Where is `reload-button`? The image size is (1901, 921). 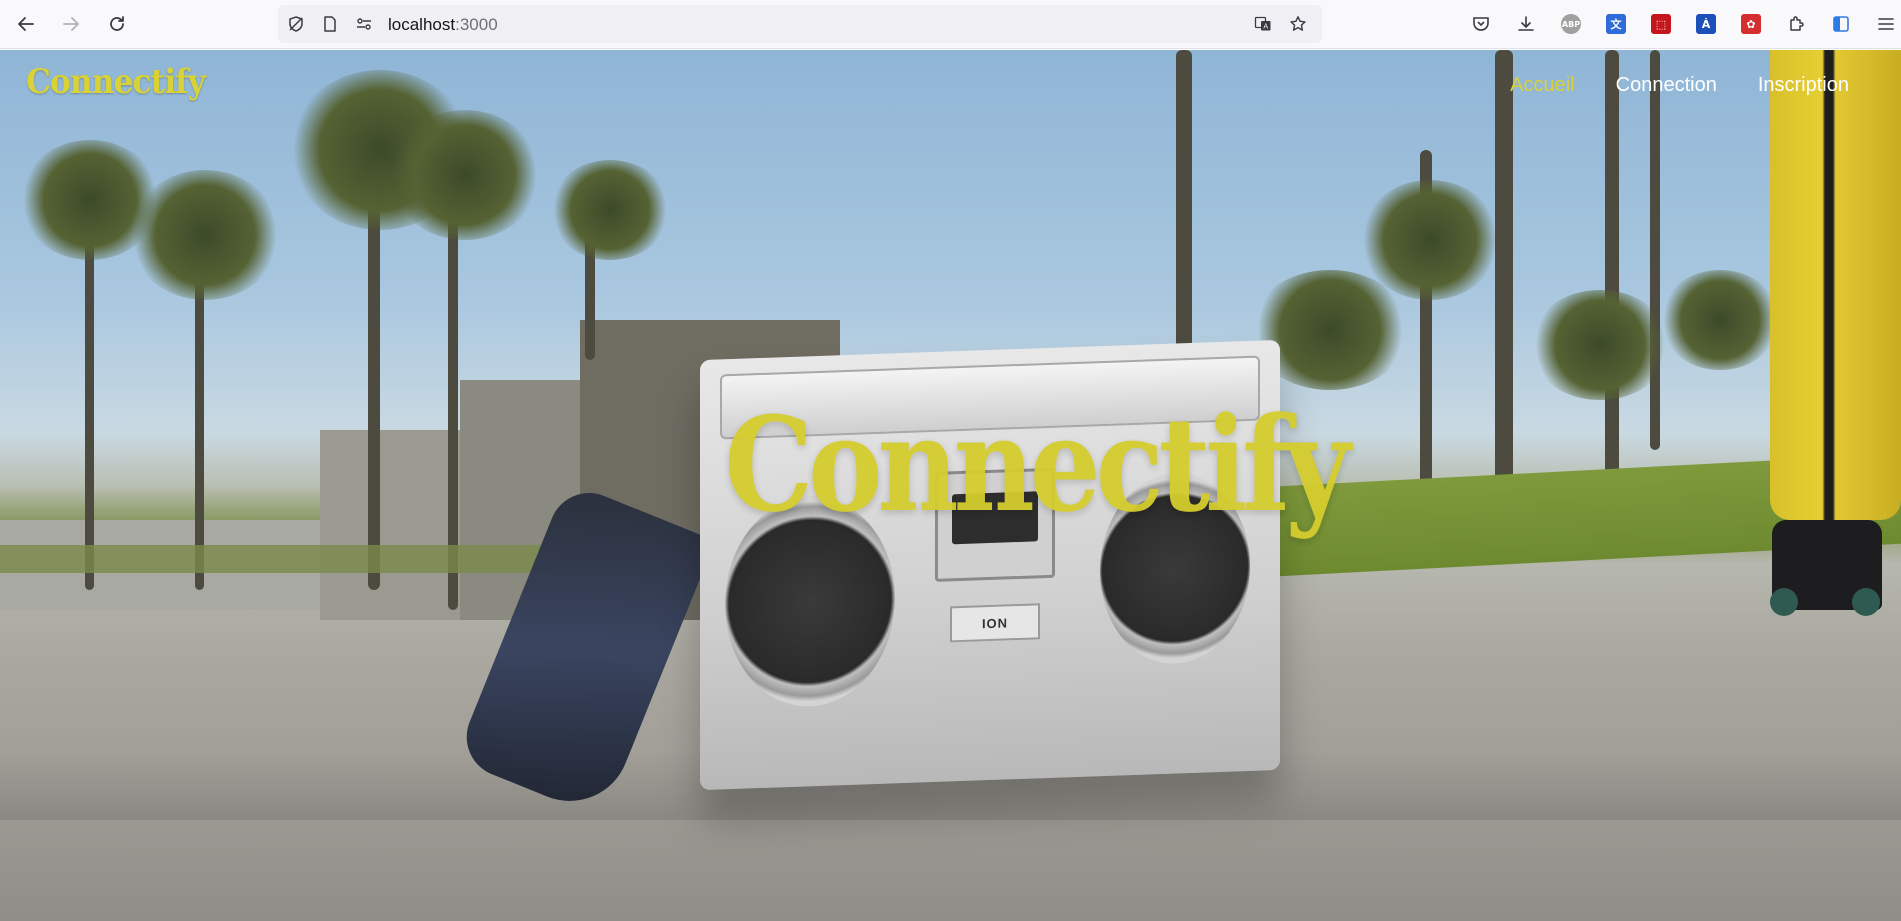 reload-button is located at coordinates (117, 24).